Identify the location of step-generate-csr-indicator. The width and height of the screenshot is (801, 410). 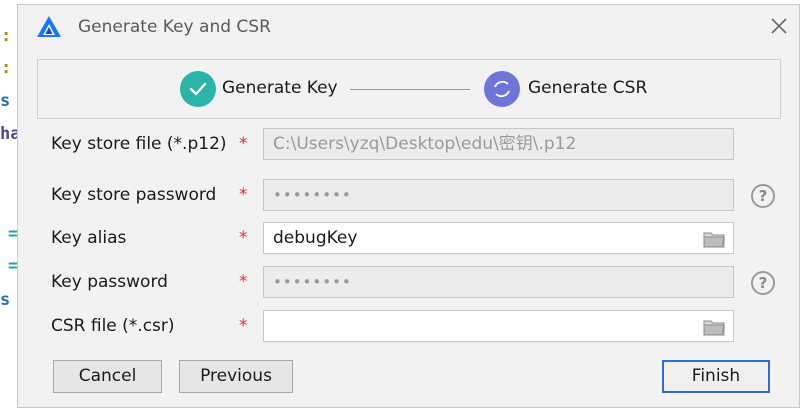
(502, 89).